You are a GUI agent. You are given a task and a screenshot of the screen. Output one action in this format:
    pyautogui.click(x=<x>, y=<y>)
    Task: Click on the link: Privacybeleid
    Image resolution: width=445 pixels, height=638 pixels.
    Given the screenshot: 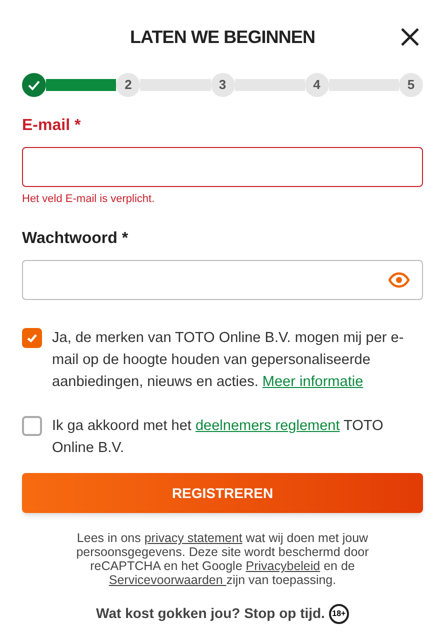 What is the action you would take?
    pyautogui.click(x=283, y=566)
    